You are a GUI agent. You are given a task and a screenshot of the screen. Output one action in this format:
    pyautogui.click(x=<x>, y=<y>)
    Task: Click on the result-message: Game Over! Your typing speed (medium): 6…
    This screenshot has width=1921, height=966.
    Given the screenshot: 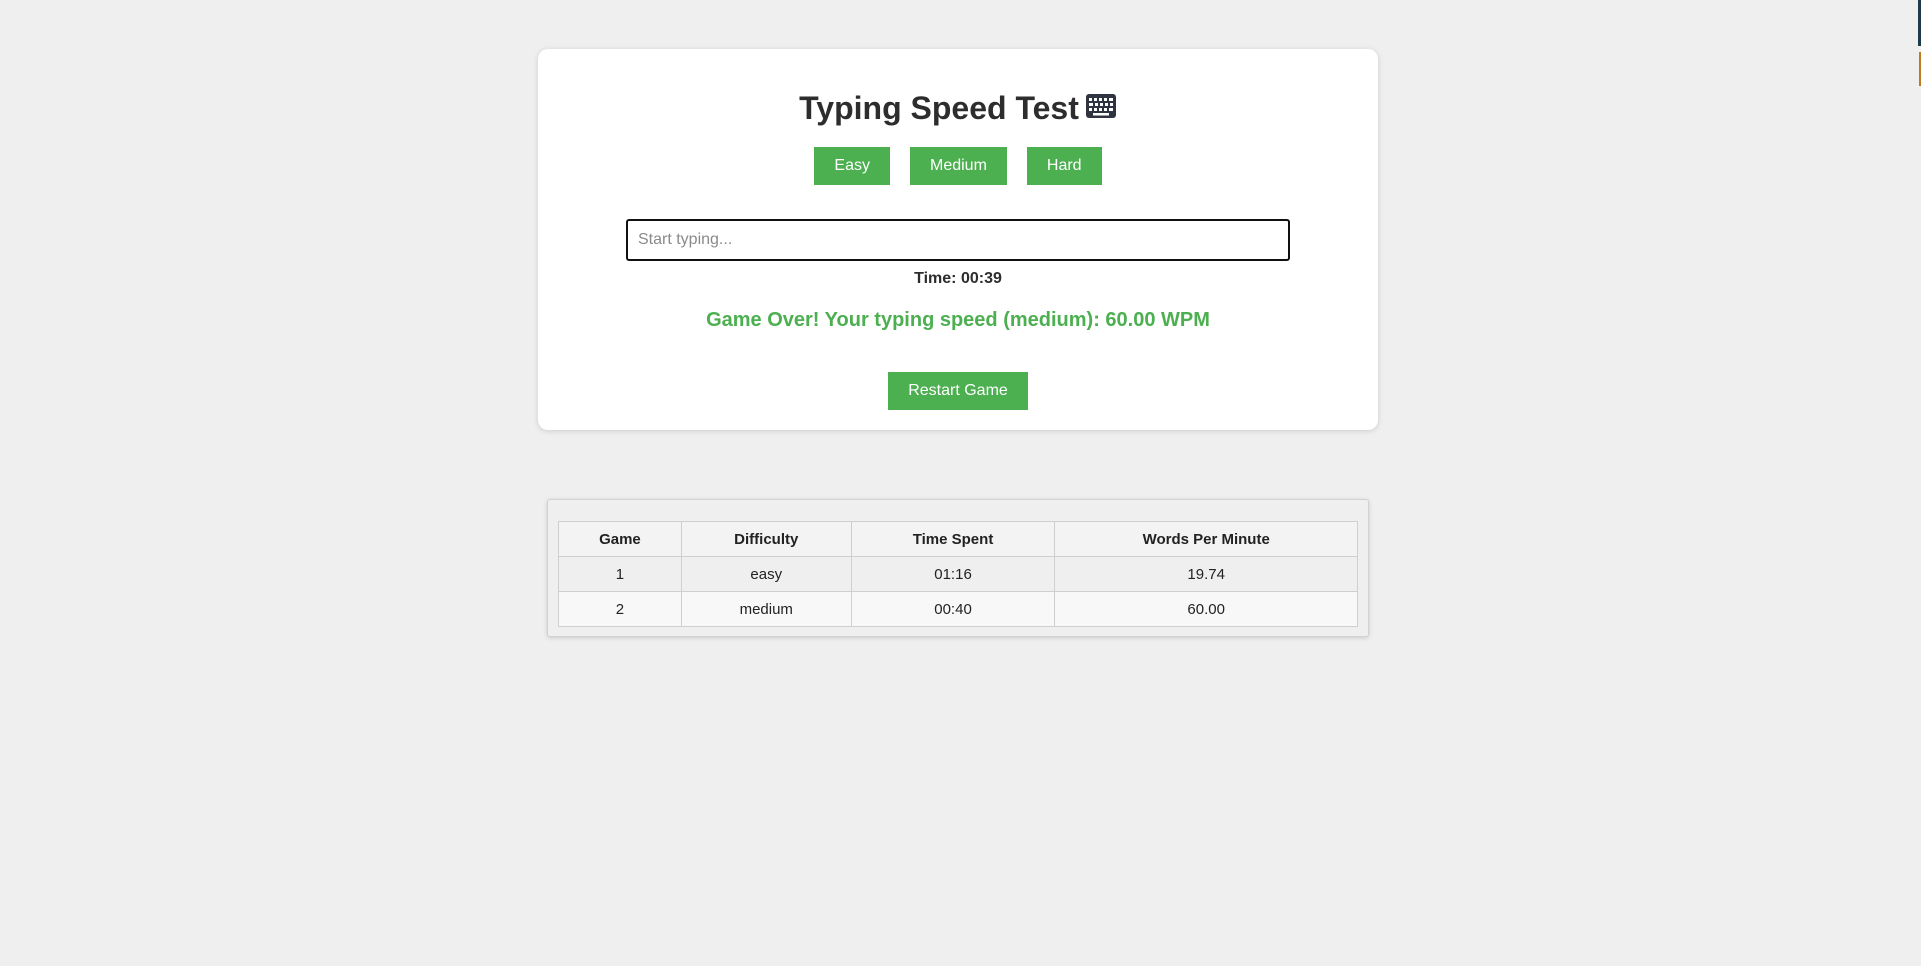 What is the action you would take?
    pyautogui.click(x=958, y=320)
    